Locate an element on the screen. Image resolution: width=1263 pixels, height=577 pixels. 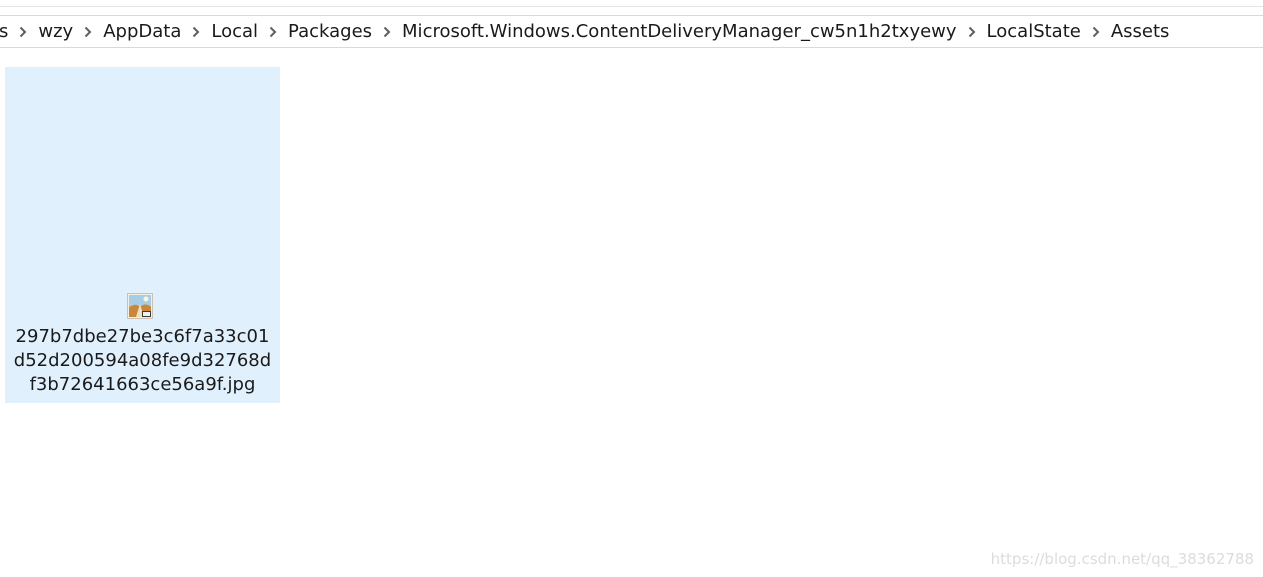
breadcrumb-item-assets: Assets is located at coordinates (1140, 31).